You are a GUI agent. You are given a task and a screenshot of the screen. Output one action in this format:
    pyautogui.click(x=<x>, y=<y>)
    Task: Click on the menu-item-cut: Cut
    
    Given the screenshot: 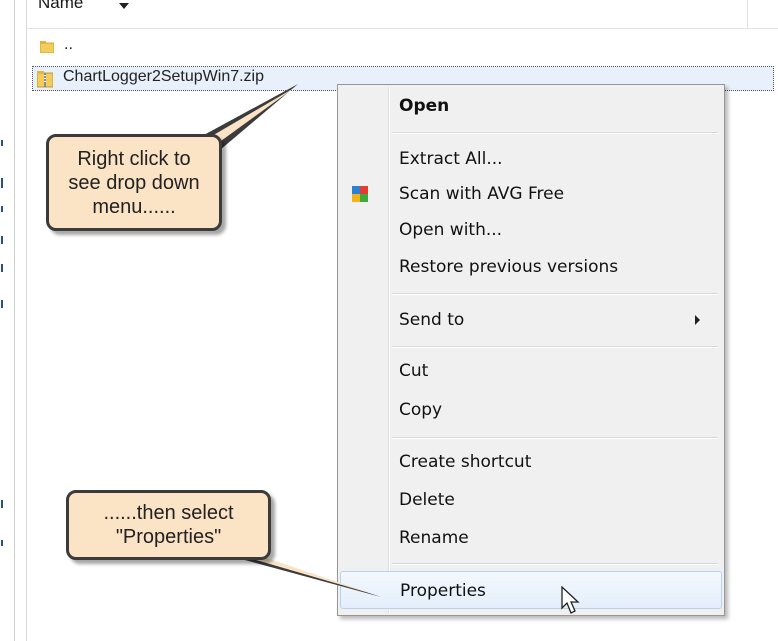 What is the action you would take?
    pyautogui.click(x=531, y=371)
    